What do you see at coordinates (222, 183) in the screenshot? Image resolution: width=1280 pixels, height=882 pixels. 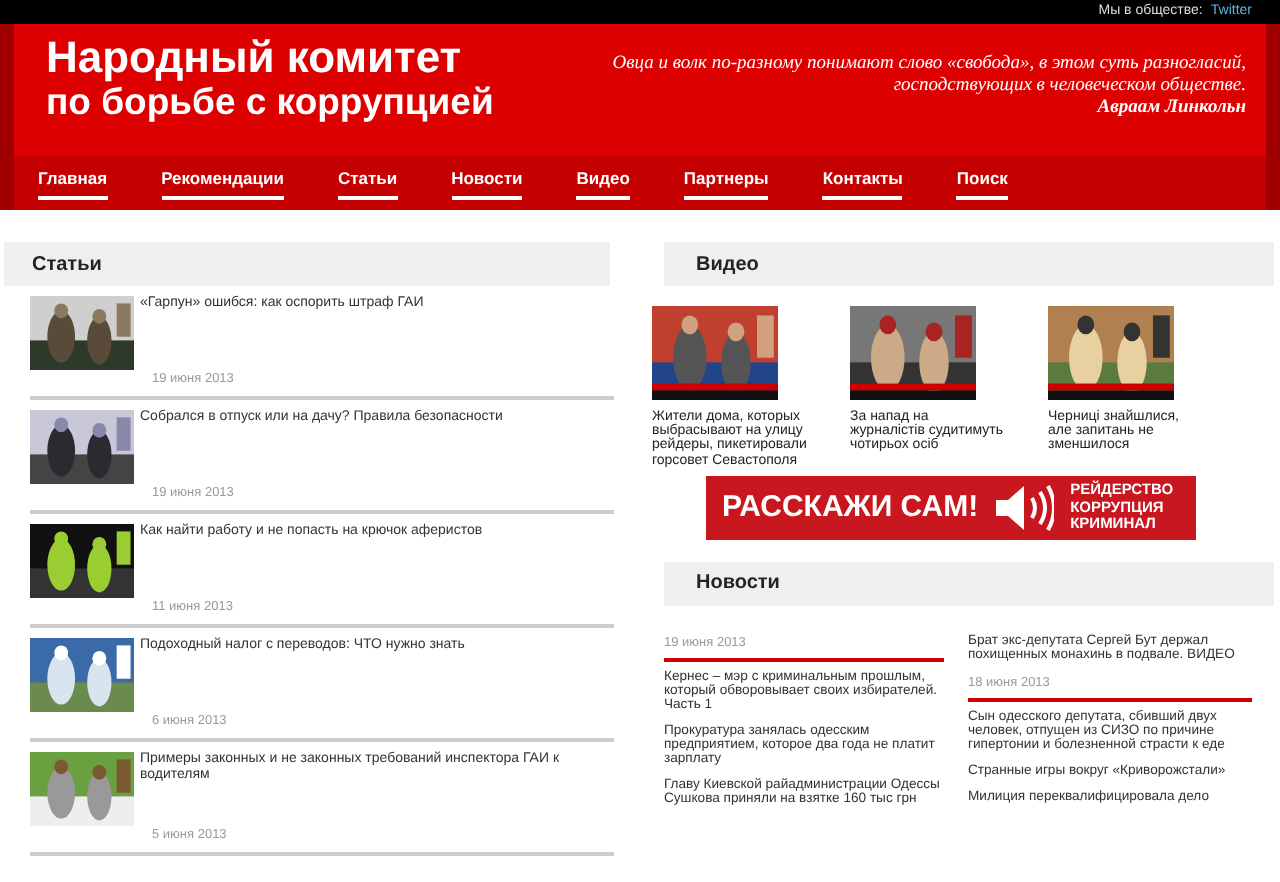 I see `nav-link: Рекомендации` at bounding box center [222, 183].